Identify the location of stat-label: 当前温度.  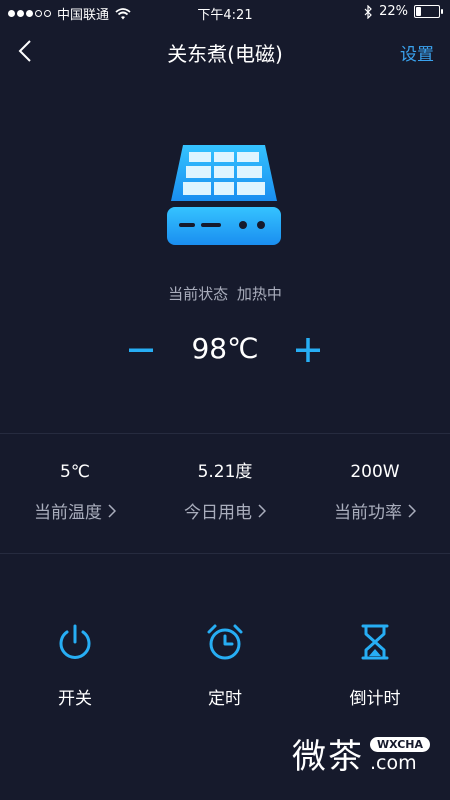
(68, 513).